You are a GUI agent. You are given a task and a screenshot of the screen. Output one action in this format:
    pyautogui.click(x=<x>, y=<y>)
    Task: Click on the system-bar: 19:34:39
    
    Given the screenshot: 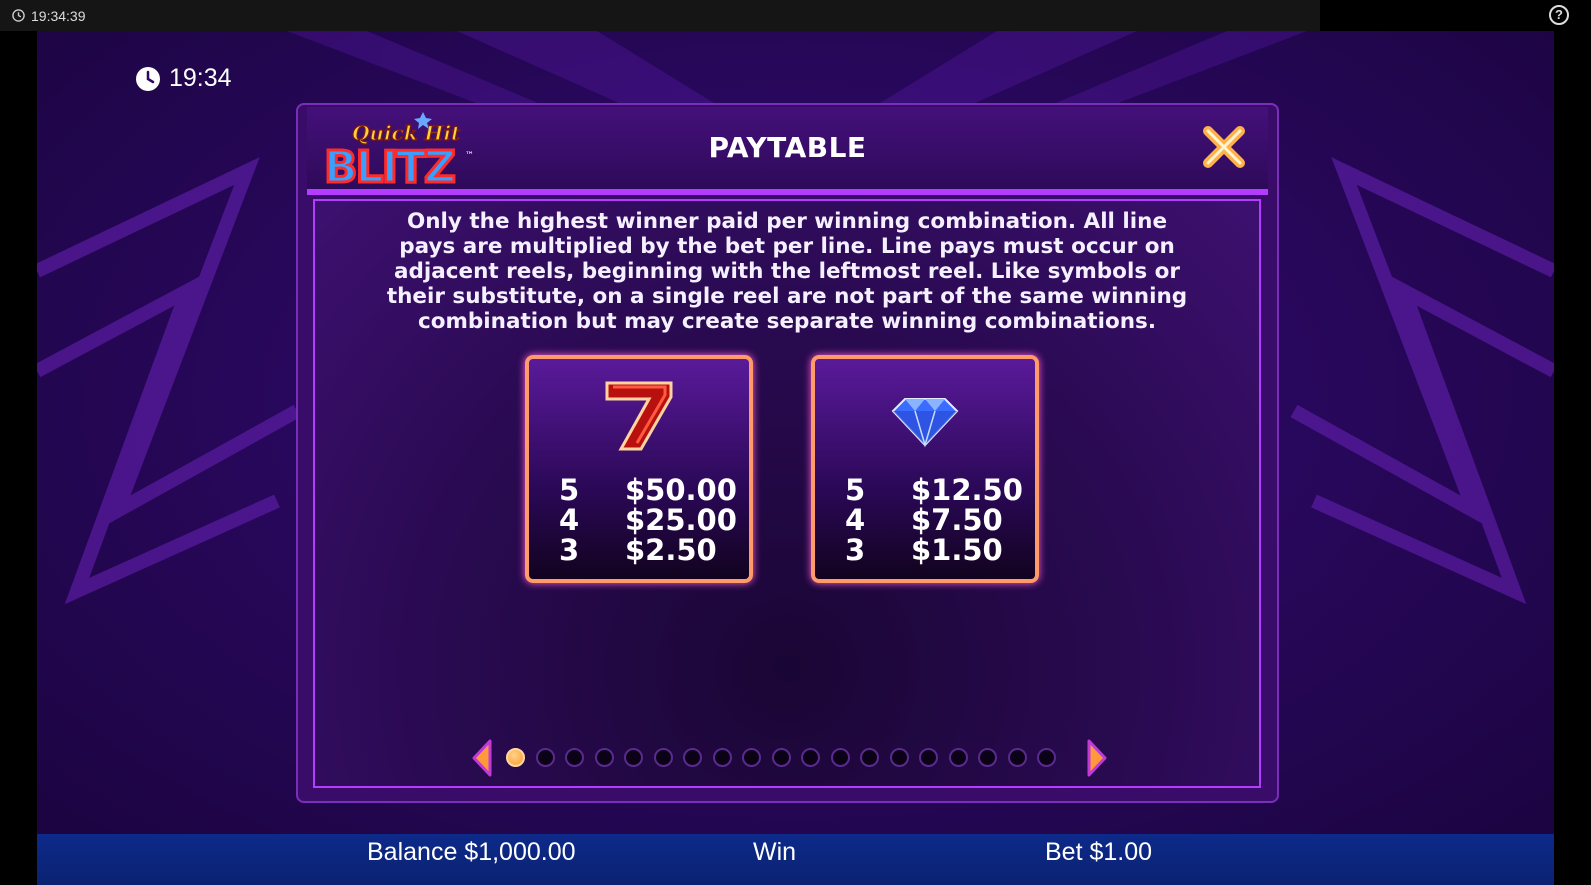 What is the action you would take?
    pyautogui.click(x=660, y=15)
    